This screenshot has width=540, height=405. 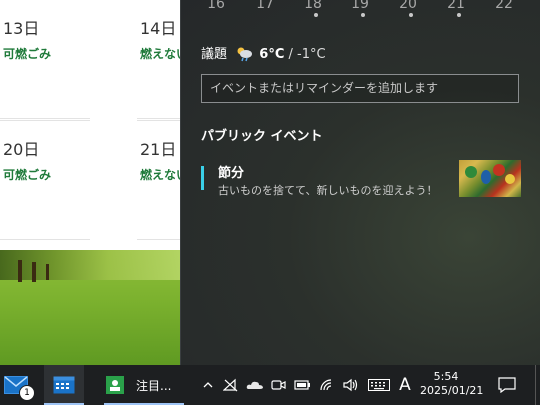 I want to click on clock-date: 2025/01/21, so click(x=452, y=390).